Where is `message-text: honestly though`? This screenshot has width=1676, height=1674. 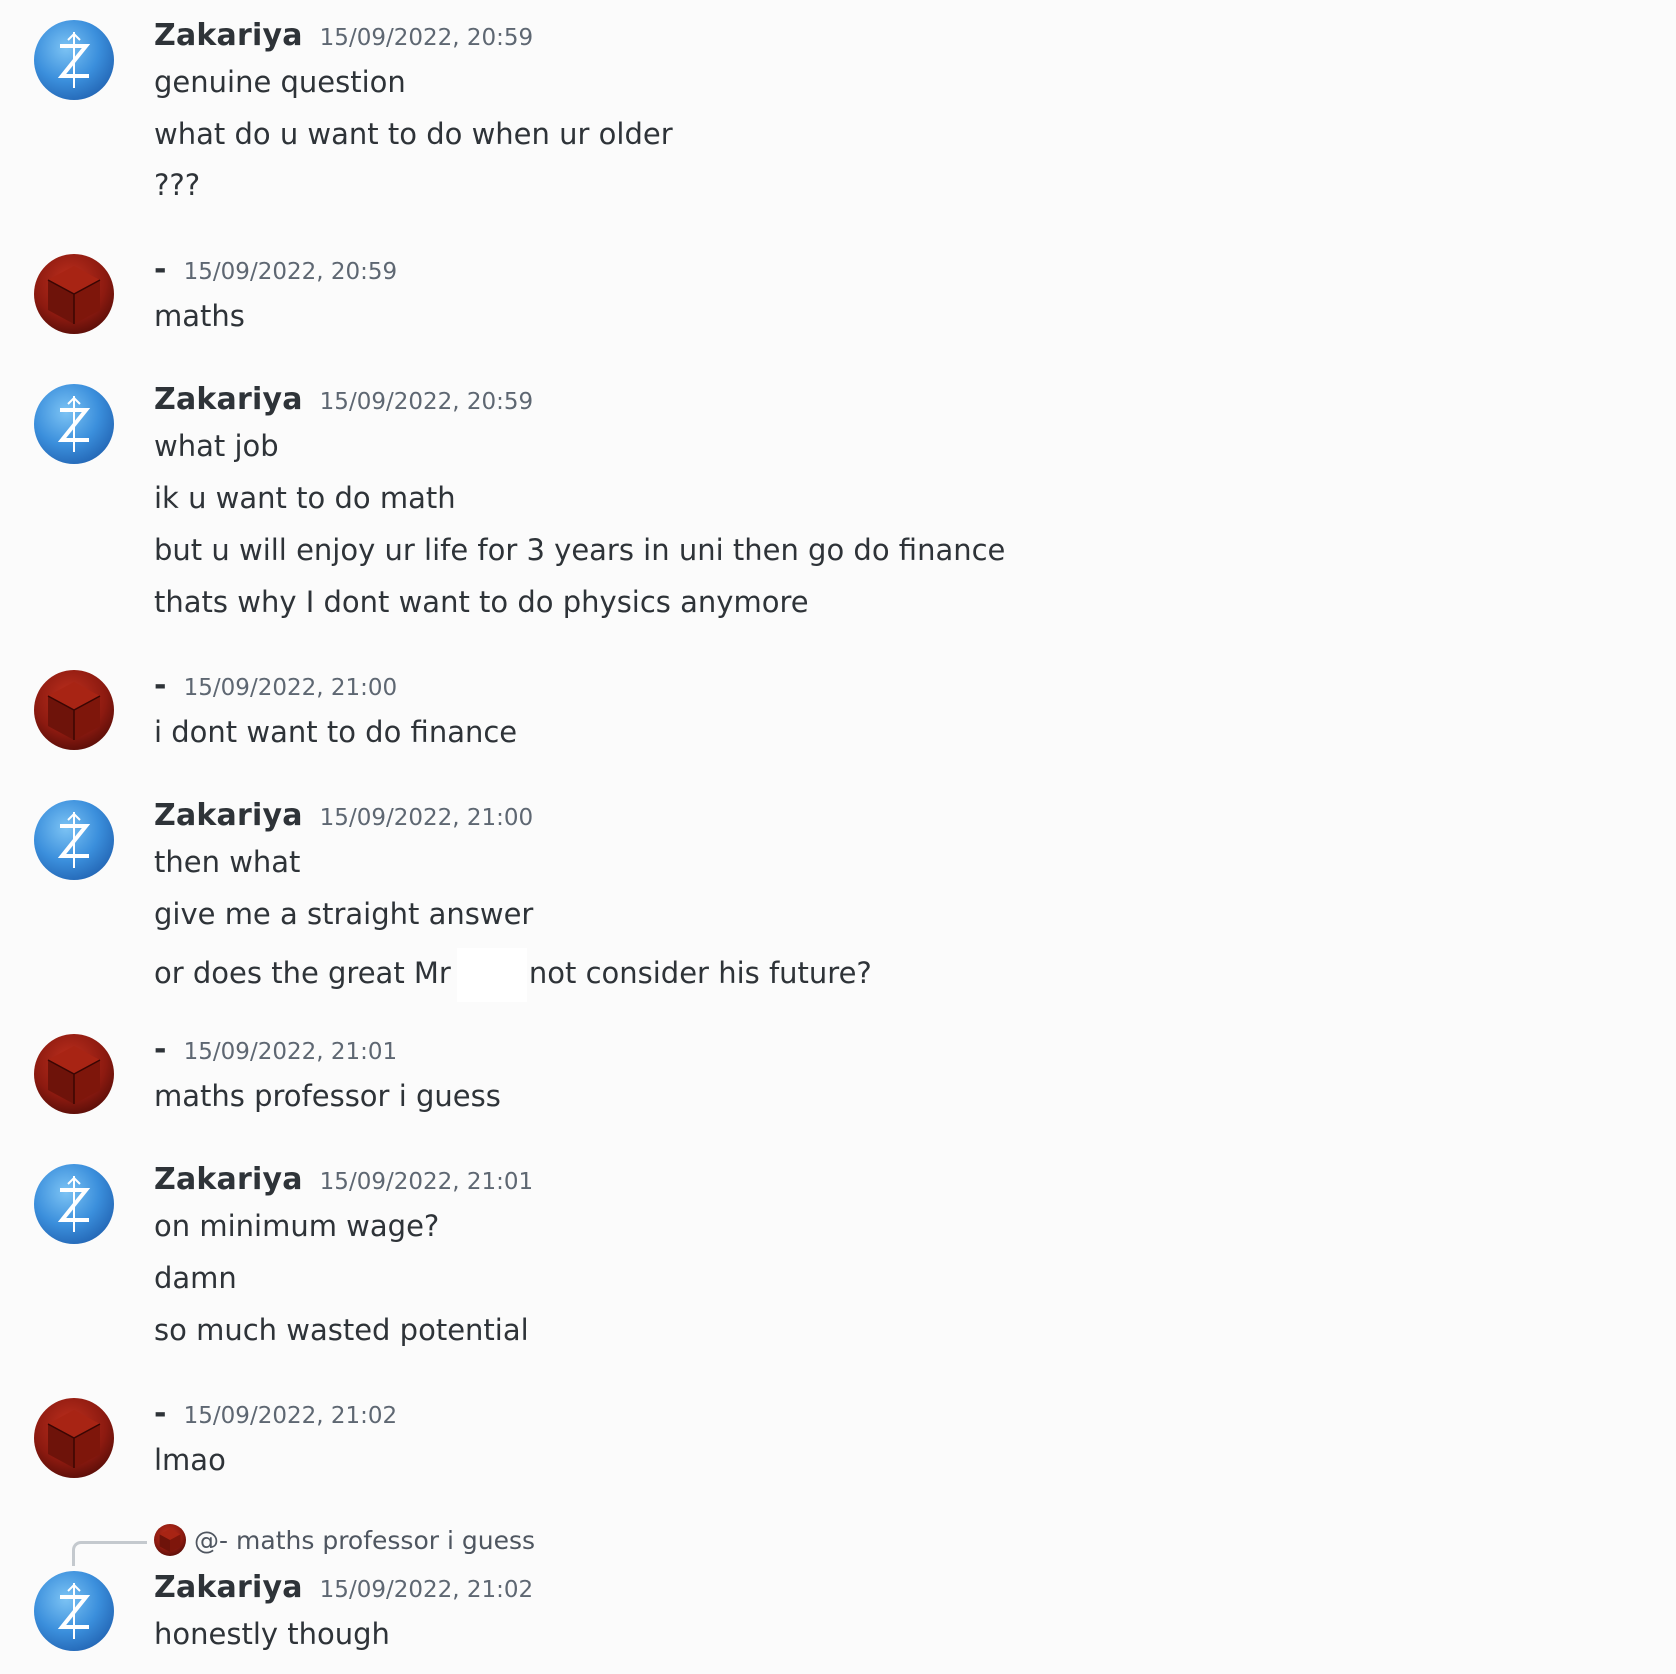 message-text: honestly though is located at coordinates (272, 1634).